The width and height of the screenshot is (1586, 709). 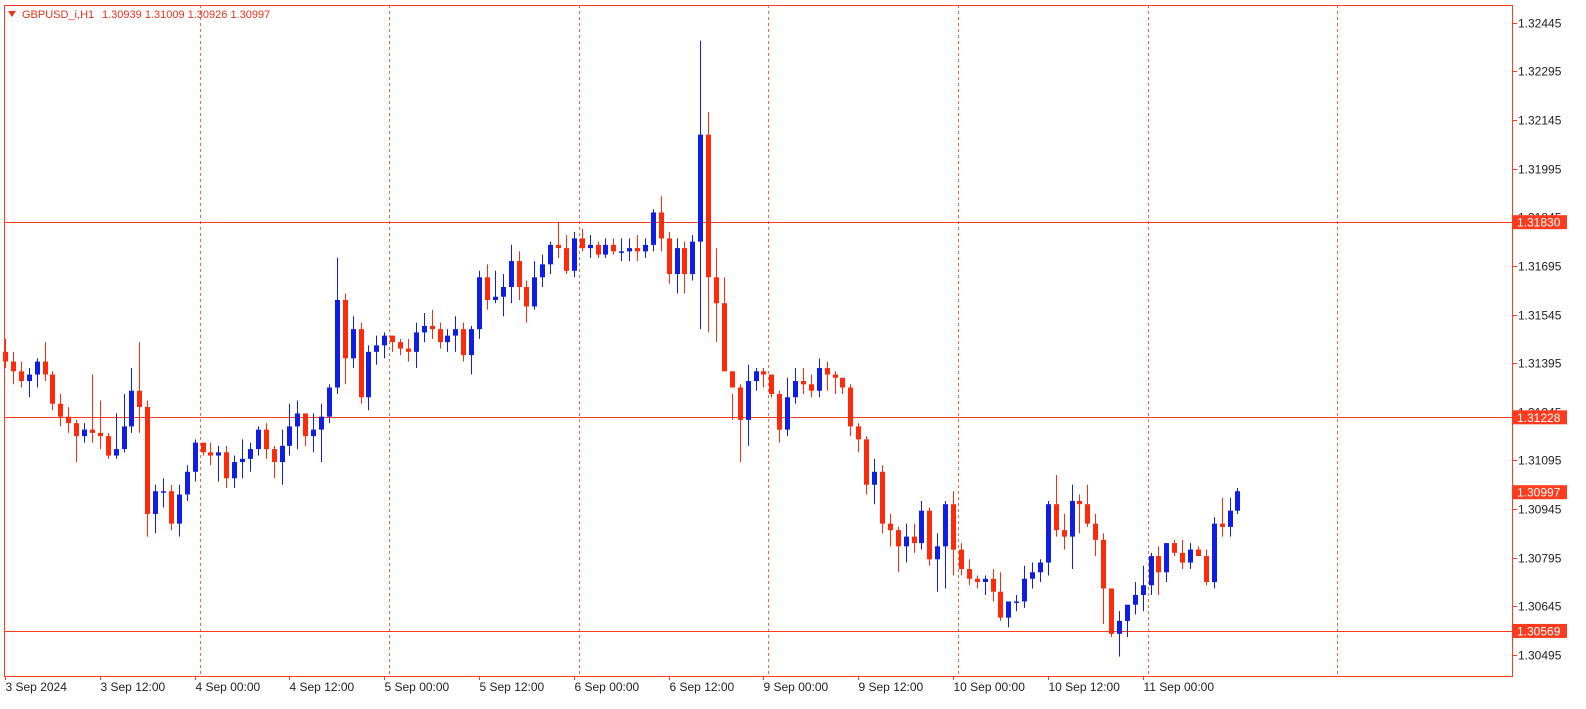 What do you see at coordinates (1540, 510) in the screenshot?
I see `price-tick-label: 1.30945` at bounding box center [1540, 510].